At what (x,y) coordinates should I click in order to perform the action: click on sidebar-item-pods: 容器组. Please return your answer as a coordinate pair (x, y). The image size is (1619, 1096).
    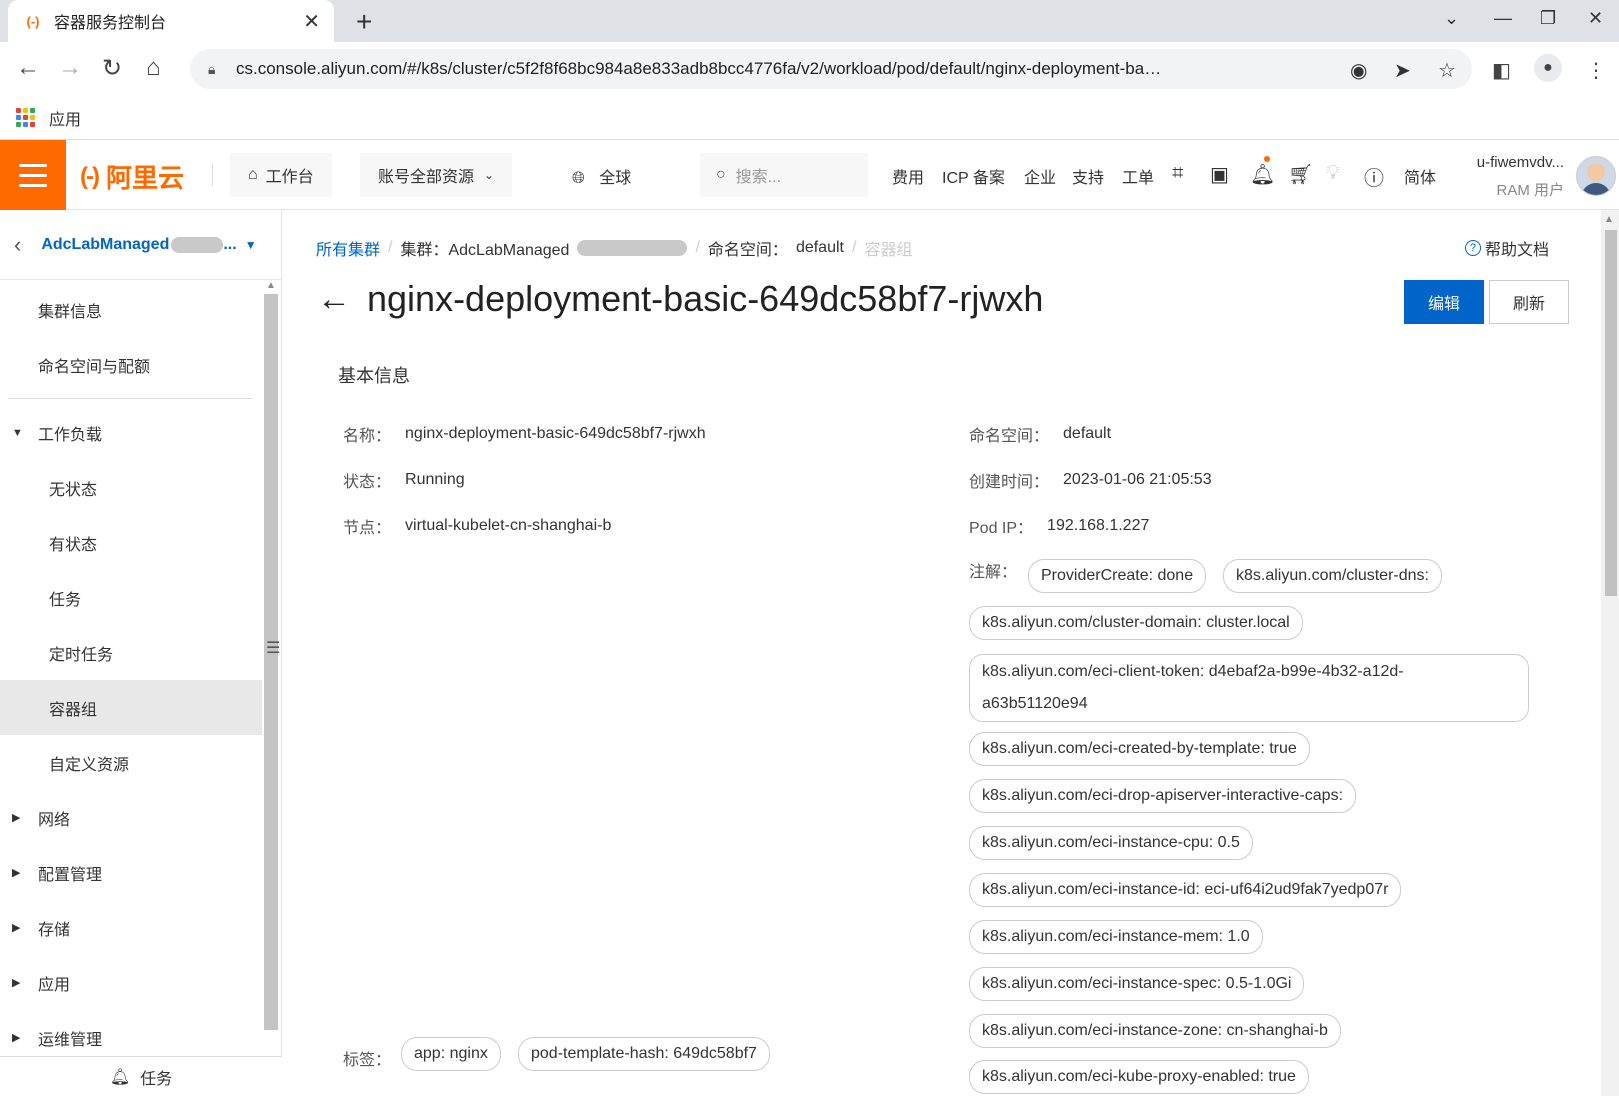
    Looking at the image, I should click on (131, 707).